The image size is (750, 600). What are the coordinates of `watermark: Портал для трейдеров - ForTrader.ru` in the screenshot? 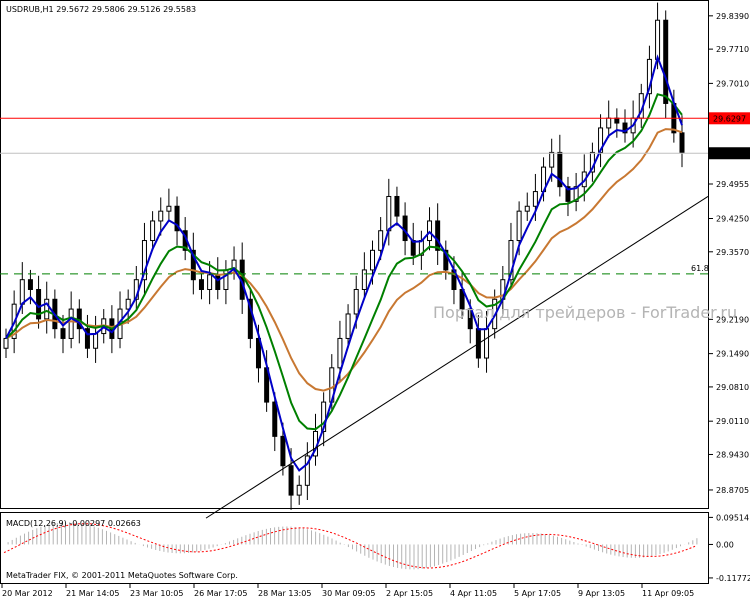 It's located at (585, 312).